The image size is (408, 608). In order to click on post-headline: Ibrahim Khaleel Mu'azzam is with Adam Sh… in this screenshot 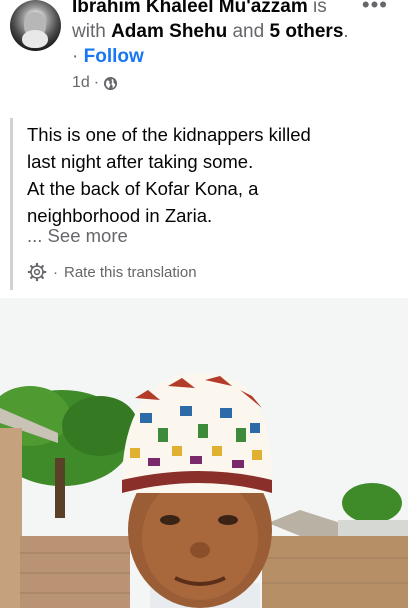, I will do `click(214, 34)`.